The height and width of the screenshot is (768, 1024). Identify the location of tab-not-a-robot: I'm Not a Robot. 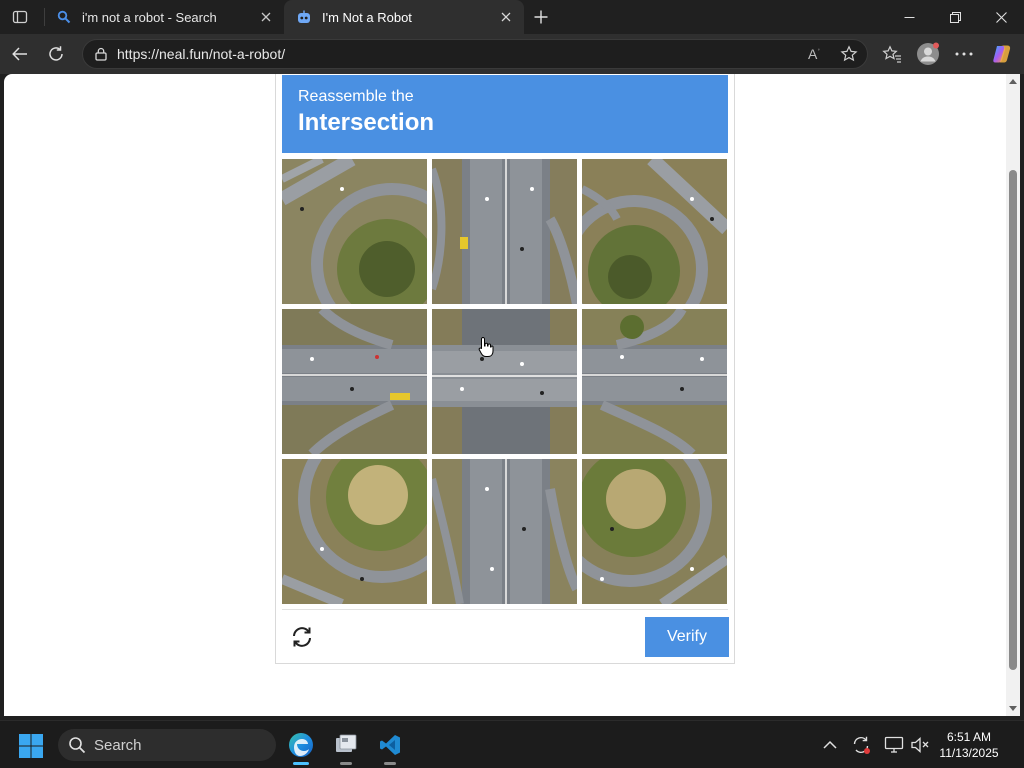
(404, 17).